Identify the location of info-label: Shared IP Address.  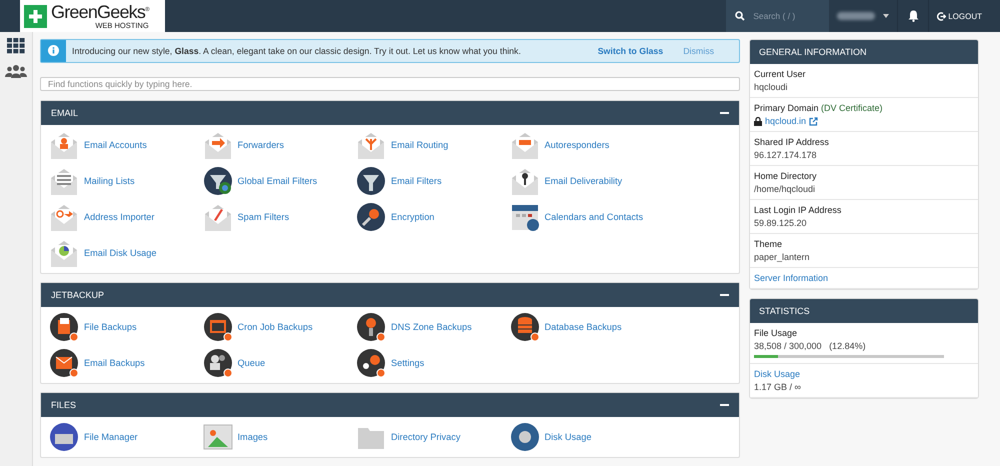
(792, 142).